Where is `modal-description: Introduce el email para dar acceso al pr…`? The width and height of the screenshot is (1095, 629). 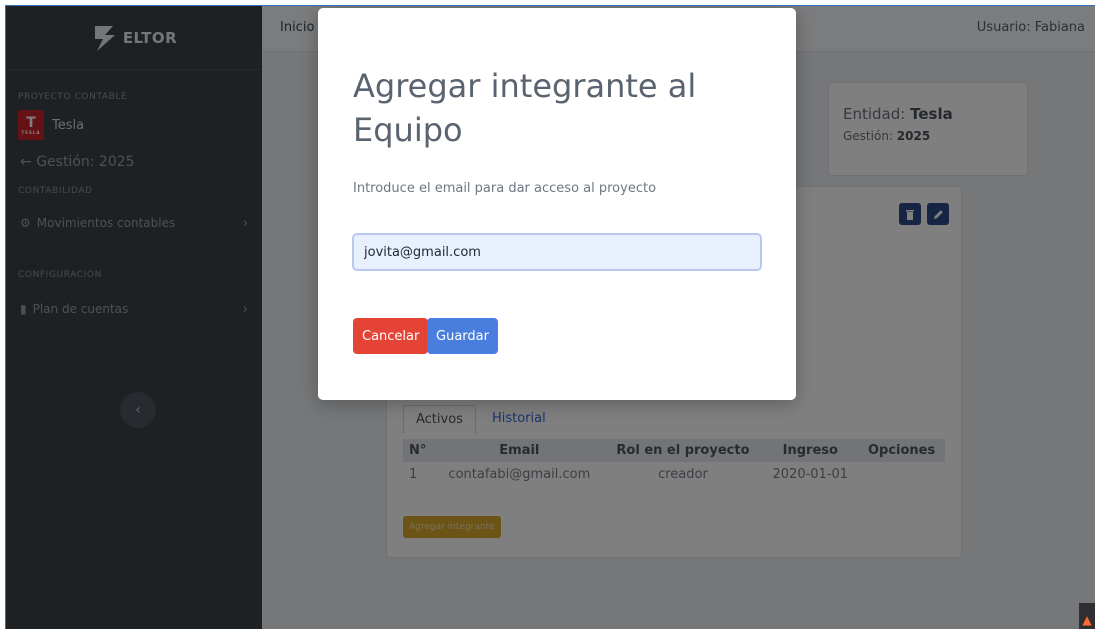
modal-description: Introduce el email para dar acceso al pr… is located at coordinates (505, 188).